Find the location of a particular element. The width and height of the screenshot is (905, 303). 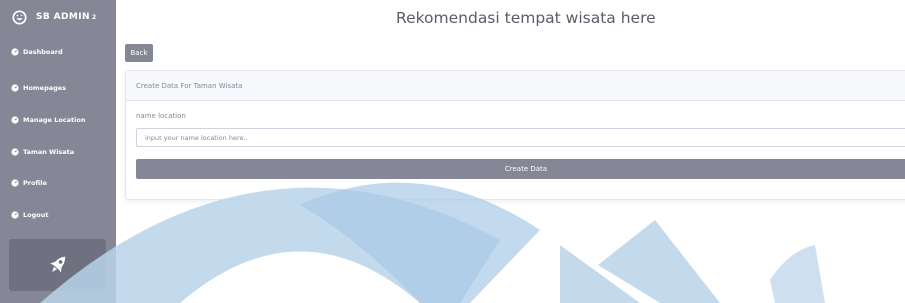

sidebar-item-label: Taman Wisata is located at coordinates (49, 152).